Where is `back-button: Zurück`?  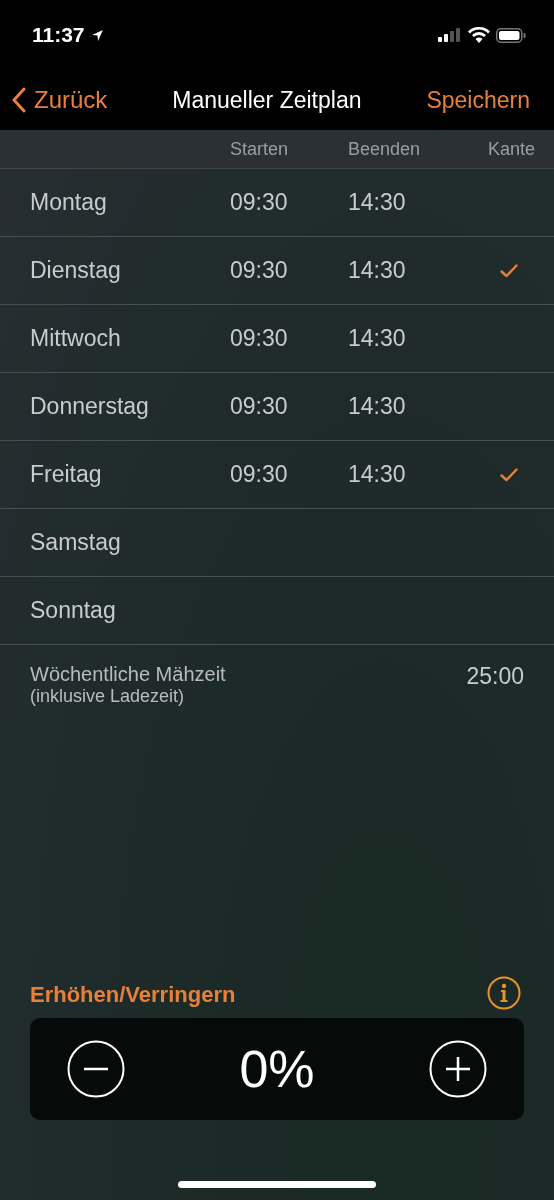 back-button: Zurück is located at coordinates (60, 100).